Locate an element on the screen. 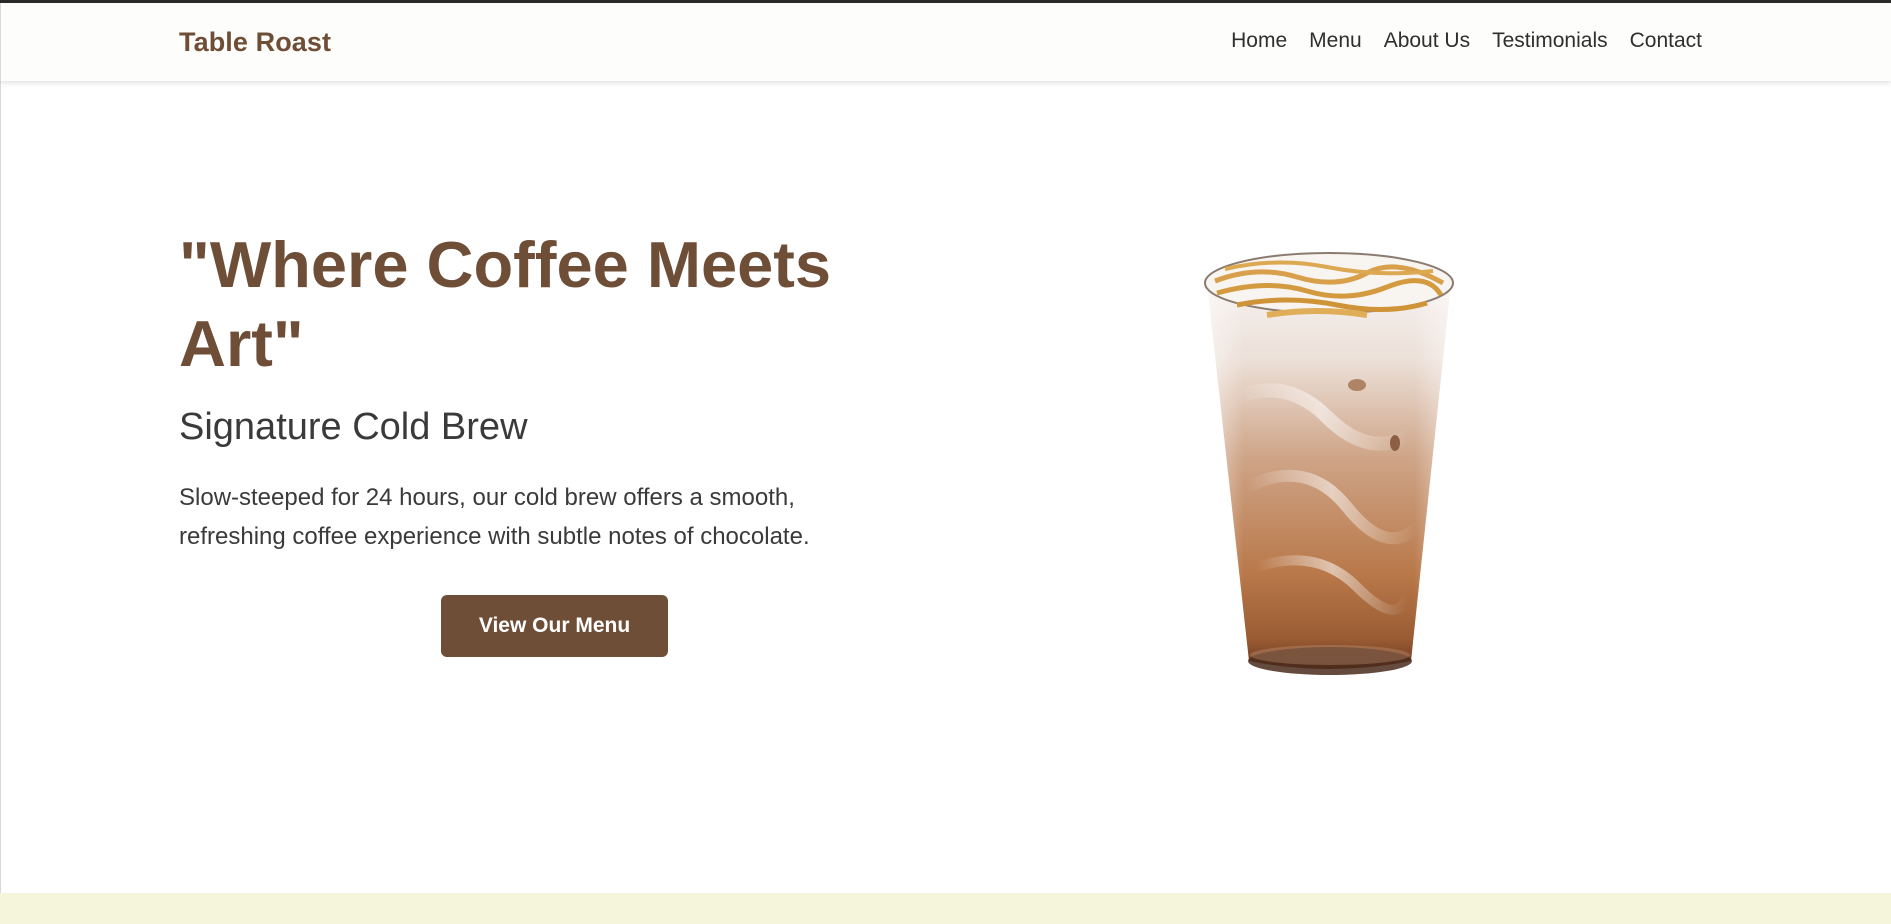  nav-item-contact: Contact is located at coordinates (1666, 41).